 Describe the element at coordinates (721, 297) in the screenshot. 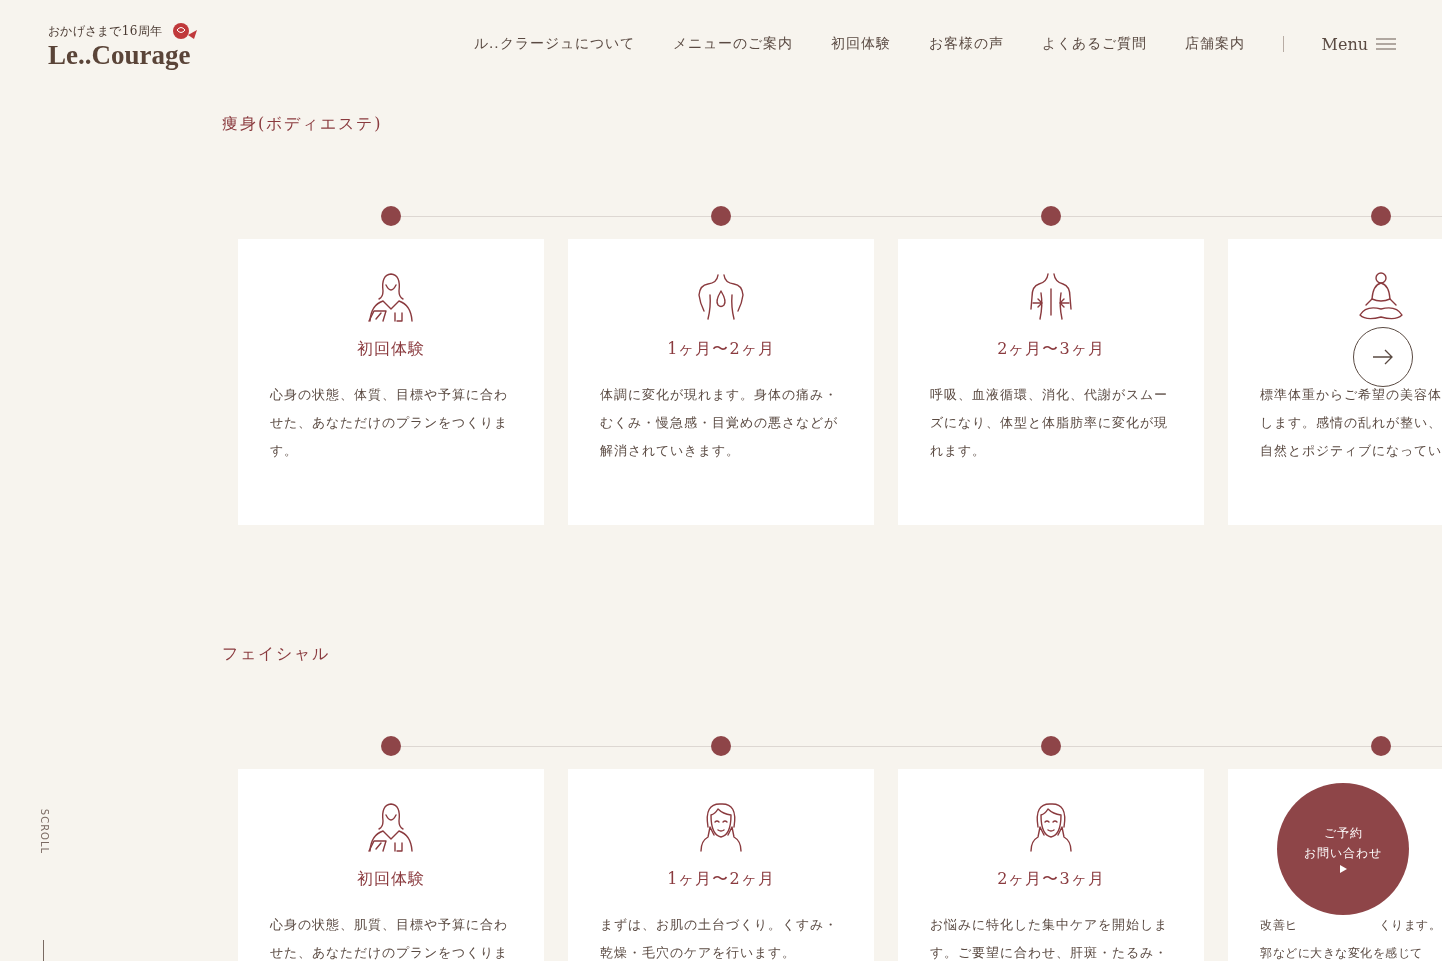

I see `torso-icon` at that location.